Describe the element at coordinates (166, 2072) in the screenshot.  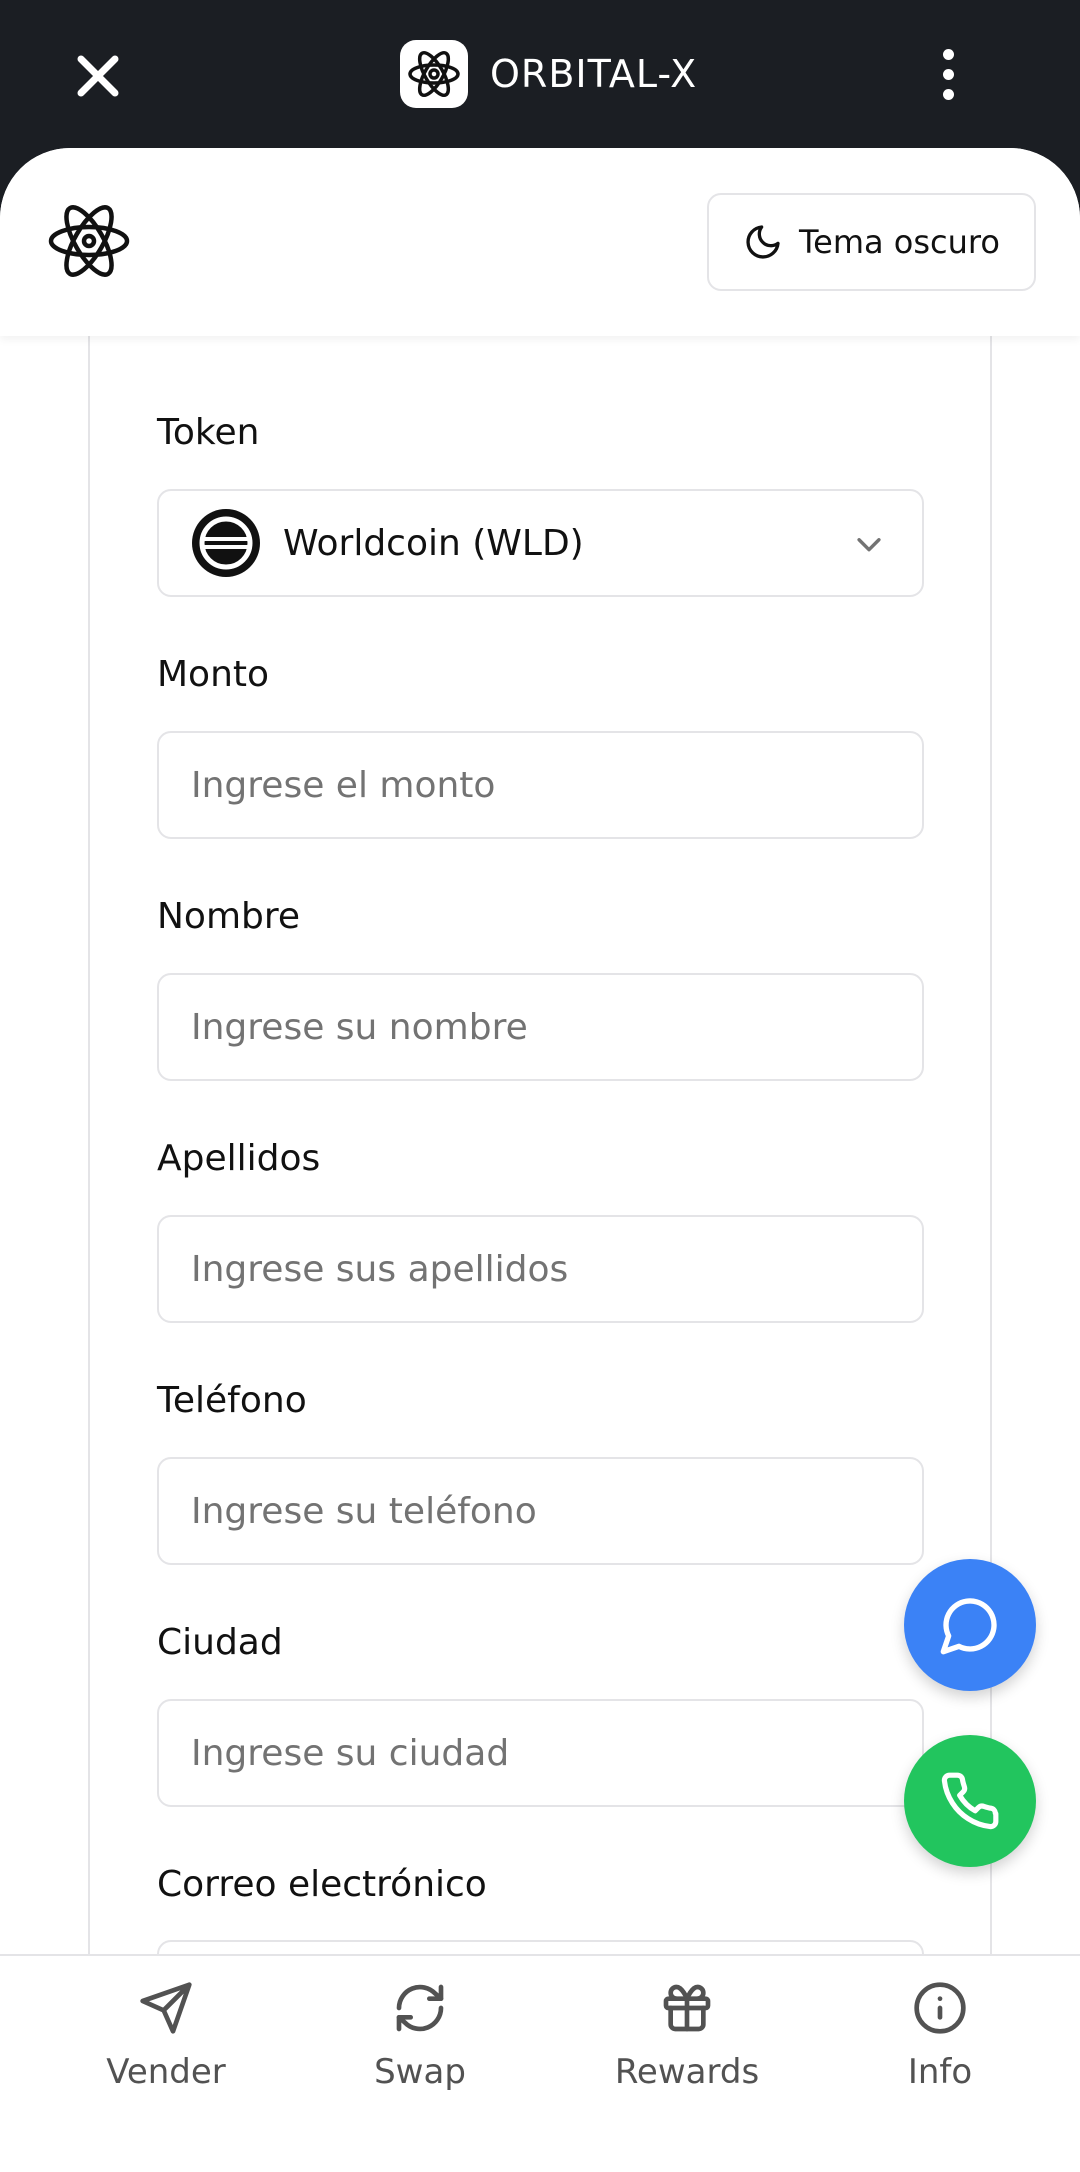
I see `nav-label-vender: Vender` at that location.